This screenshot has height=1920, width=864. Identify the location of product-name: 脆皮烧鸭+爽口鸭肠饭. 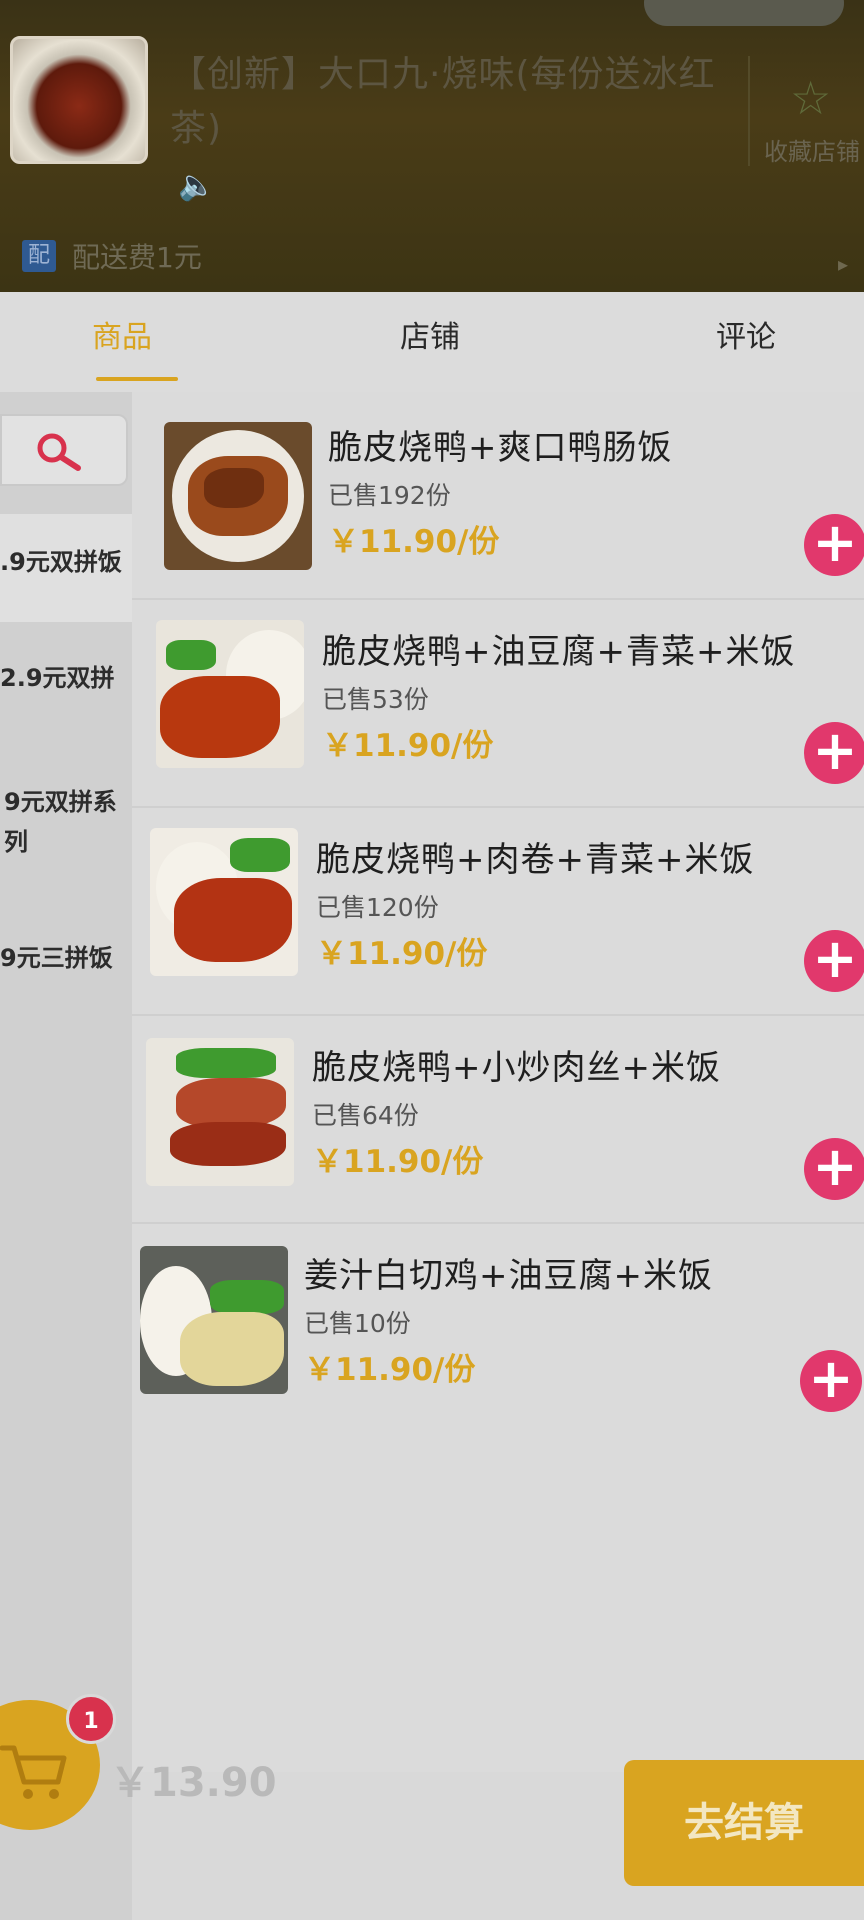
(500, 448).